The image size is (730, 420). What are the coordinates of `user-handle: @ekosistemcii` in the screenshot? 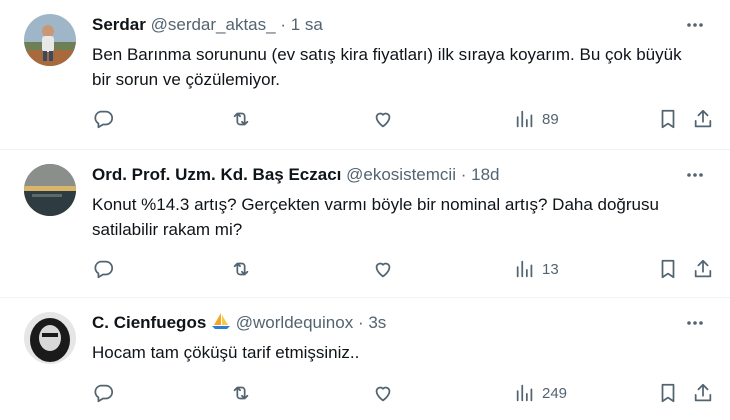 It's located at (401, 174).